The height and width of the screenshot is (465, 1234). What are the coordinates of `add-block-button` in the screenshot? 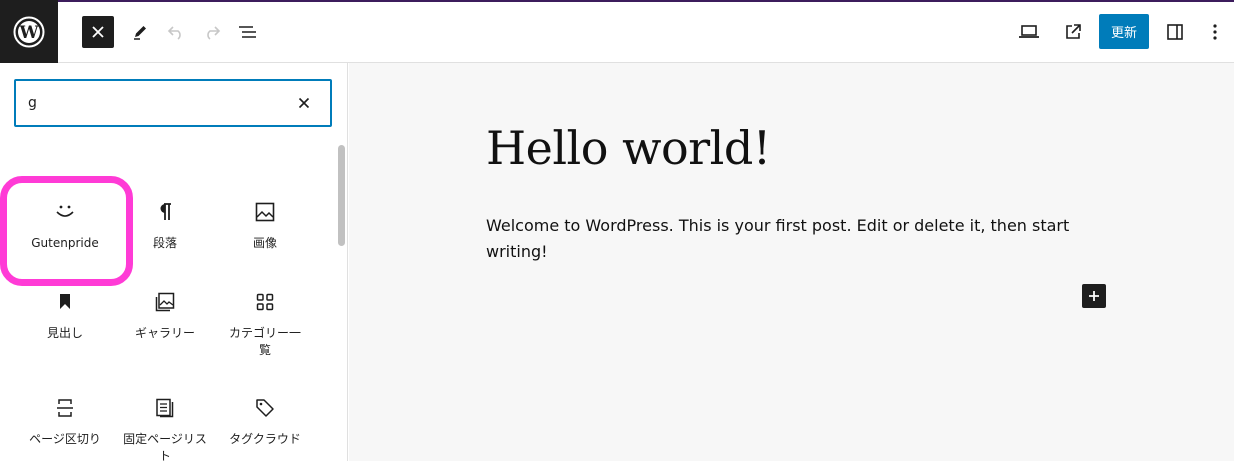 It's located at (1094, 296).